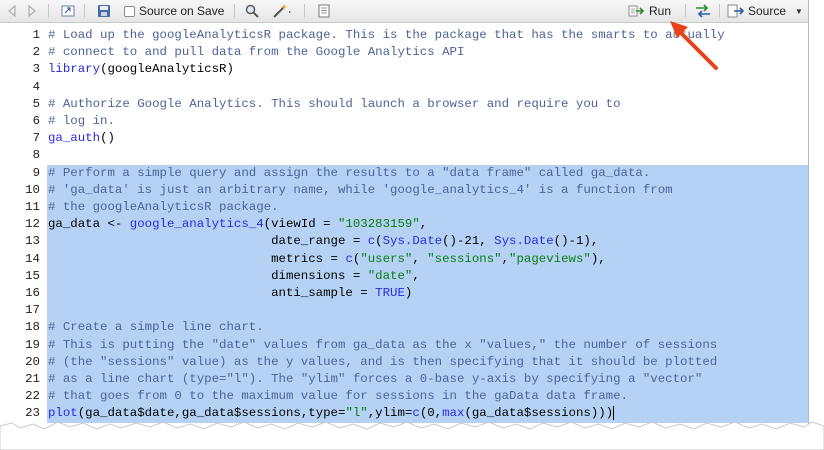  Describe the element at coordinates (636, 11) in the screenshot. I see `run-lines-icon` at that location.